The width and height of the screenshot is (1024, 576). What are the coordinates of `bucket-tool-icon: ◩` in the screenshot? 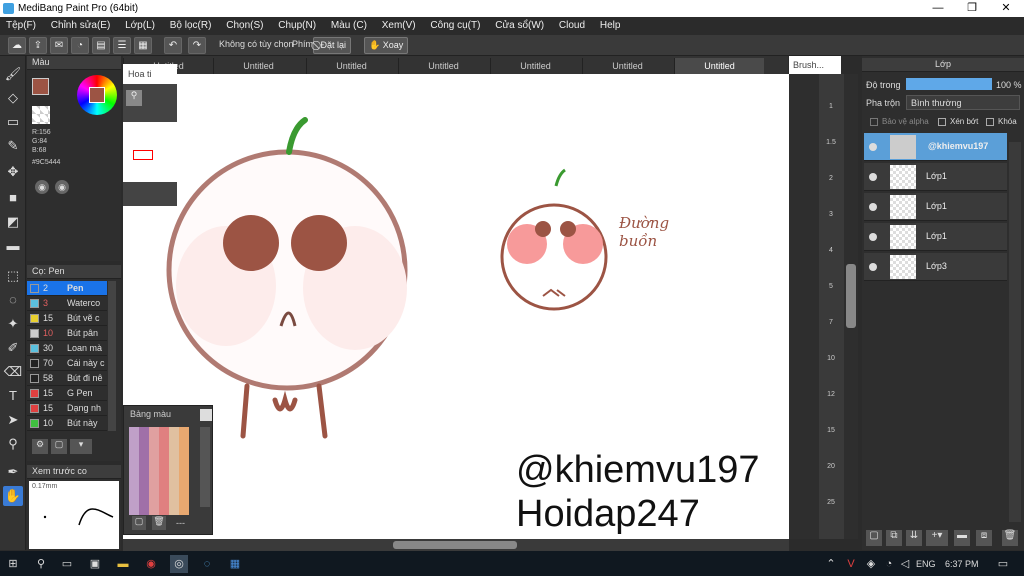 It's located at (13, 222).